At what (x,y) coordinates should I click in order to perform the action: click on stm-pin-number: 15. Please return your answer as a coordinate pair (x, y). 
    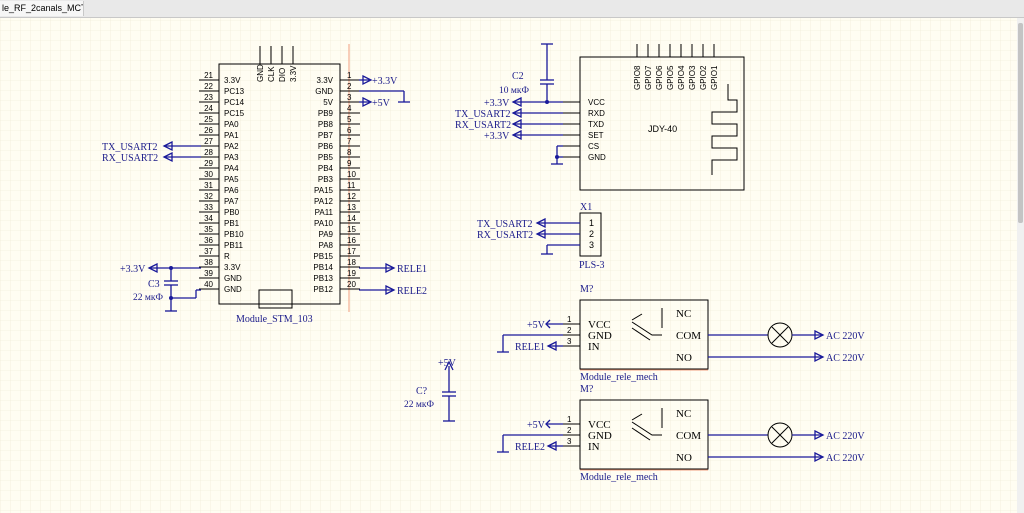
    Looking at the image, I should click on (351, 229).